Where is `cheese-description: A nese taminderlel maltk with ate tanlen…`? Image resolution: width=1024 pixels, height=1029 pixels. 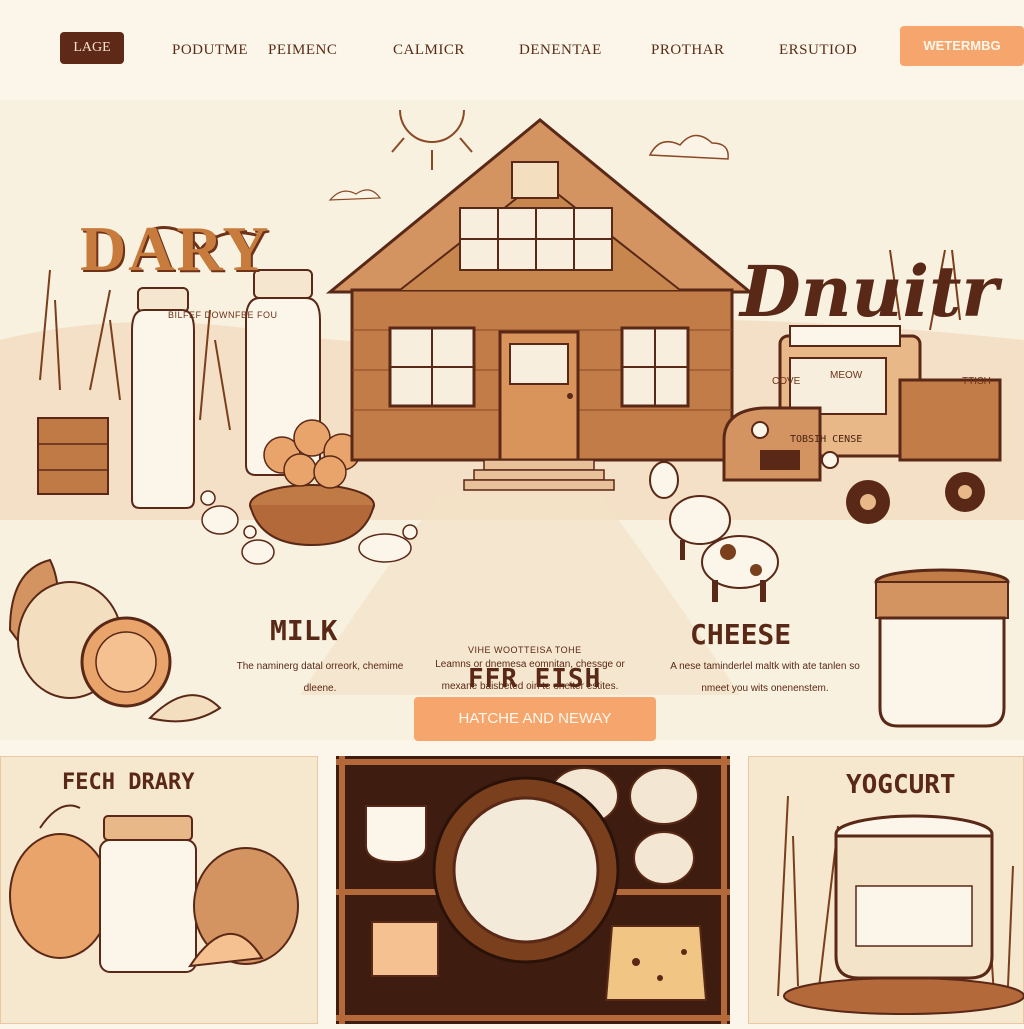 cheese-description: A nese taminderlel maltk with ate tanlen… is located at coordinates (765, 677).